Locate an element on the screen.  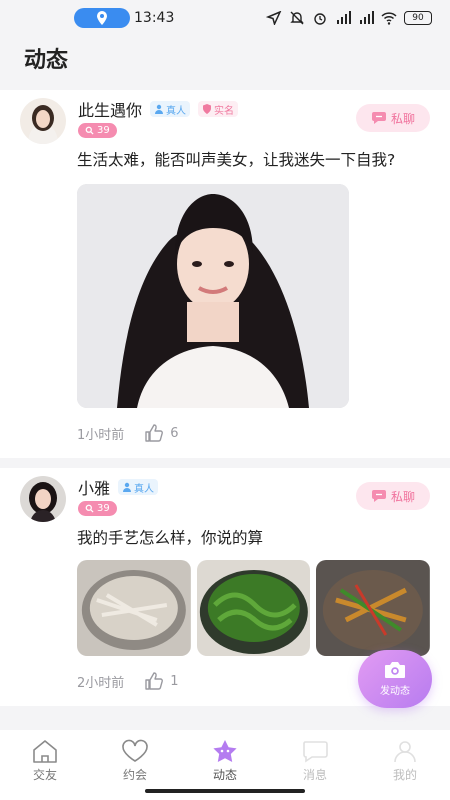
profile-icon is located at coordinates (405, 752).